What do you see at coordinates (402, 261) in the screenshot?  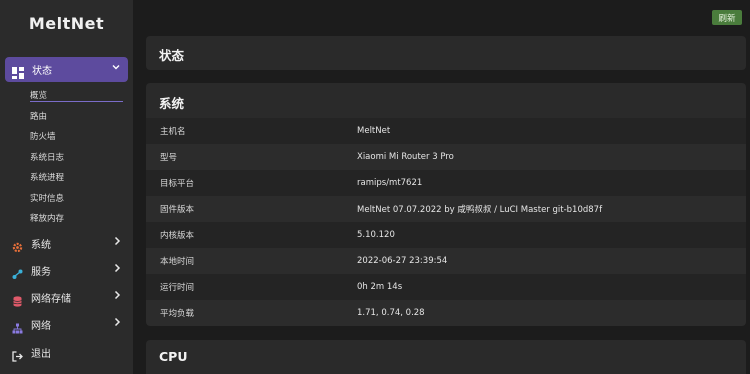 I see `row-value: 2022-06-27 23:39:54` at bounding box center [402, 261].